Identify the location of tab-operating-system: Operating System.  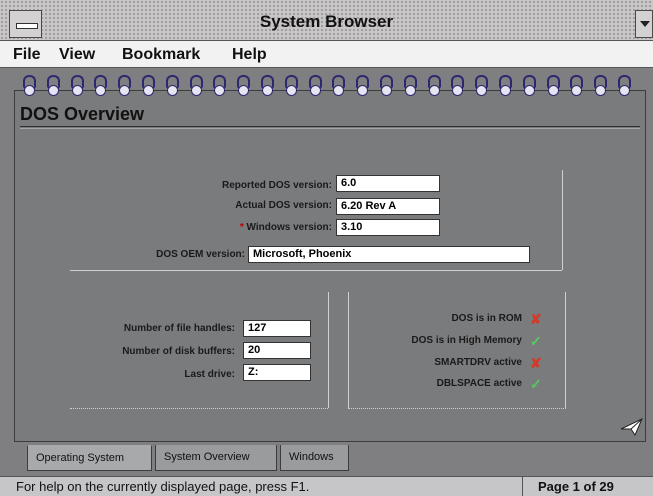
(89, 458).